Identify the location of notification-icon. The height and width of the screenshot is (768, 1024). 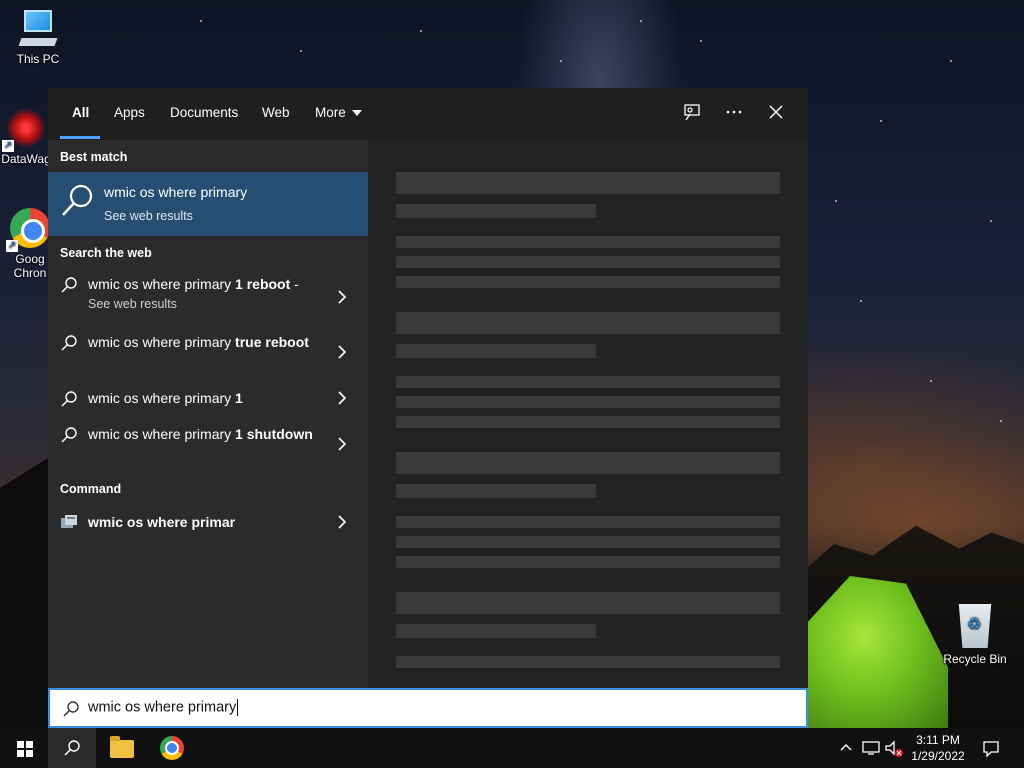
(991, 749).